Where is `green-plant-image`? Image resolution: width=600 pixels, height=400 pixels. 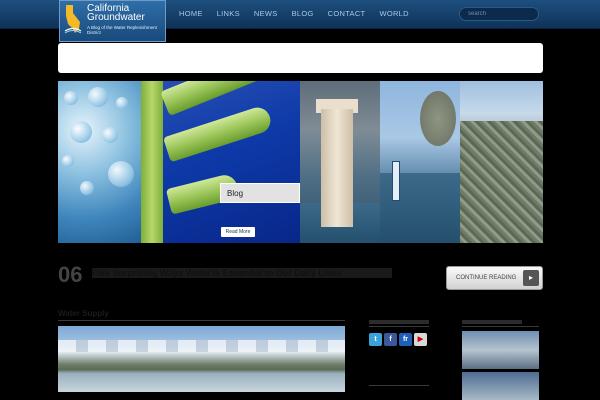
green-plant-image is located at coordinates (220, 162).